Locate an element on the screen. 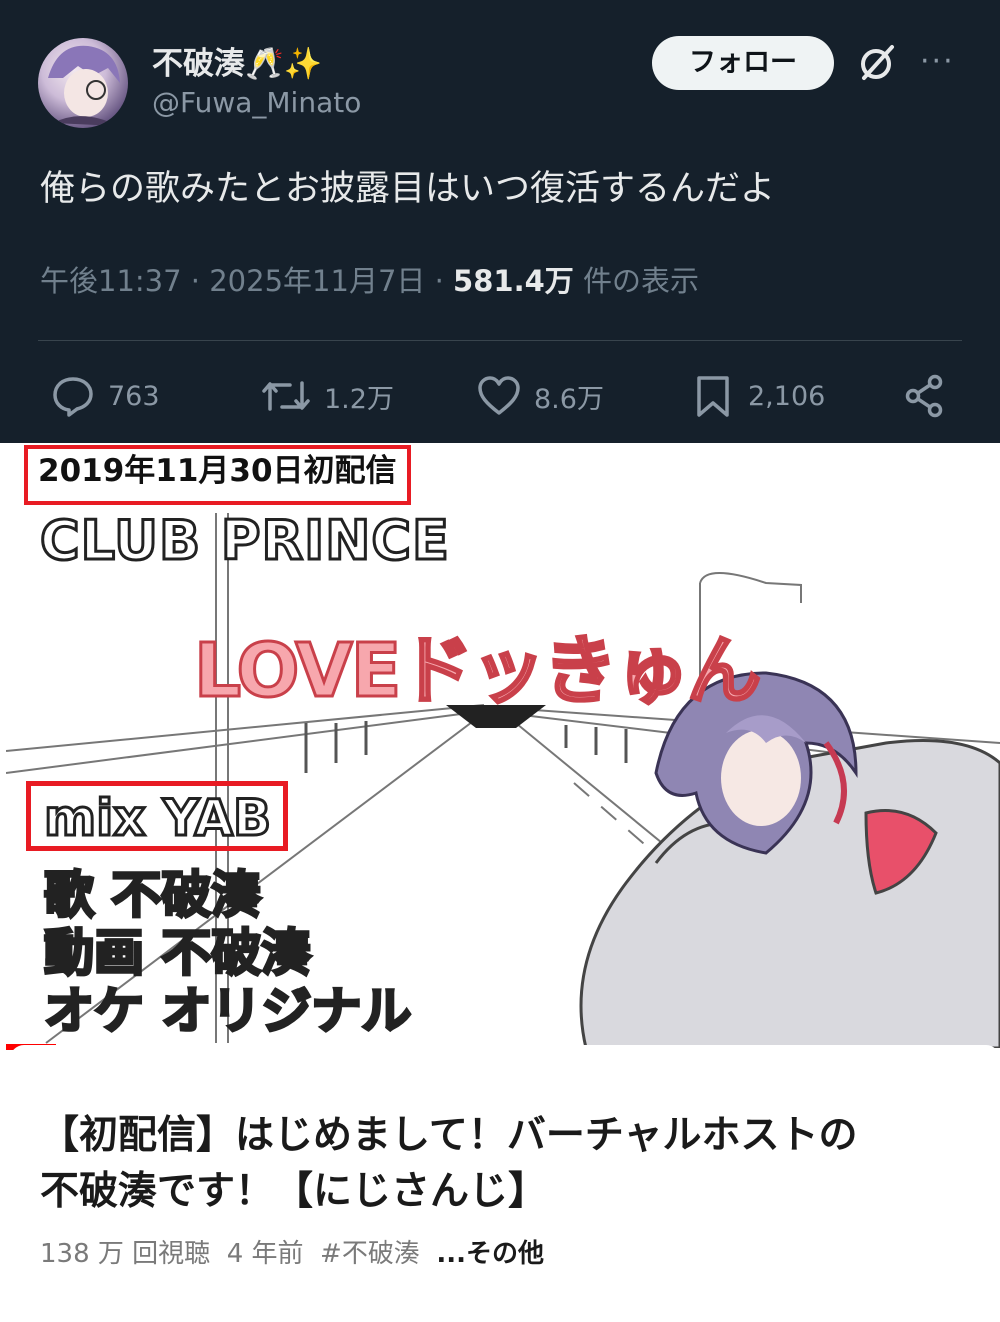  divider is located at coordinates (500, 340).